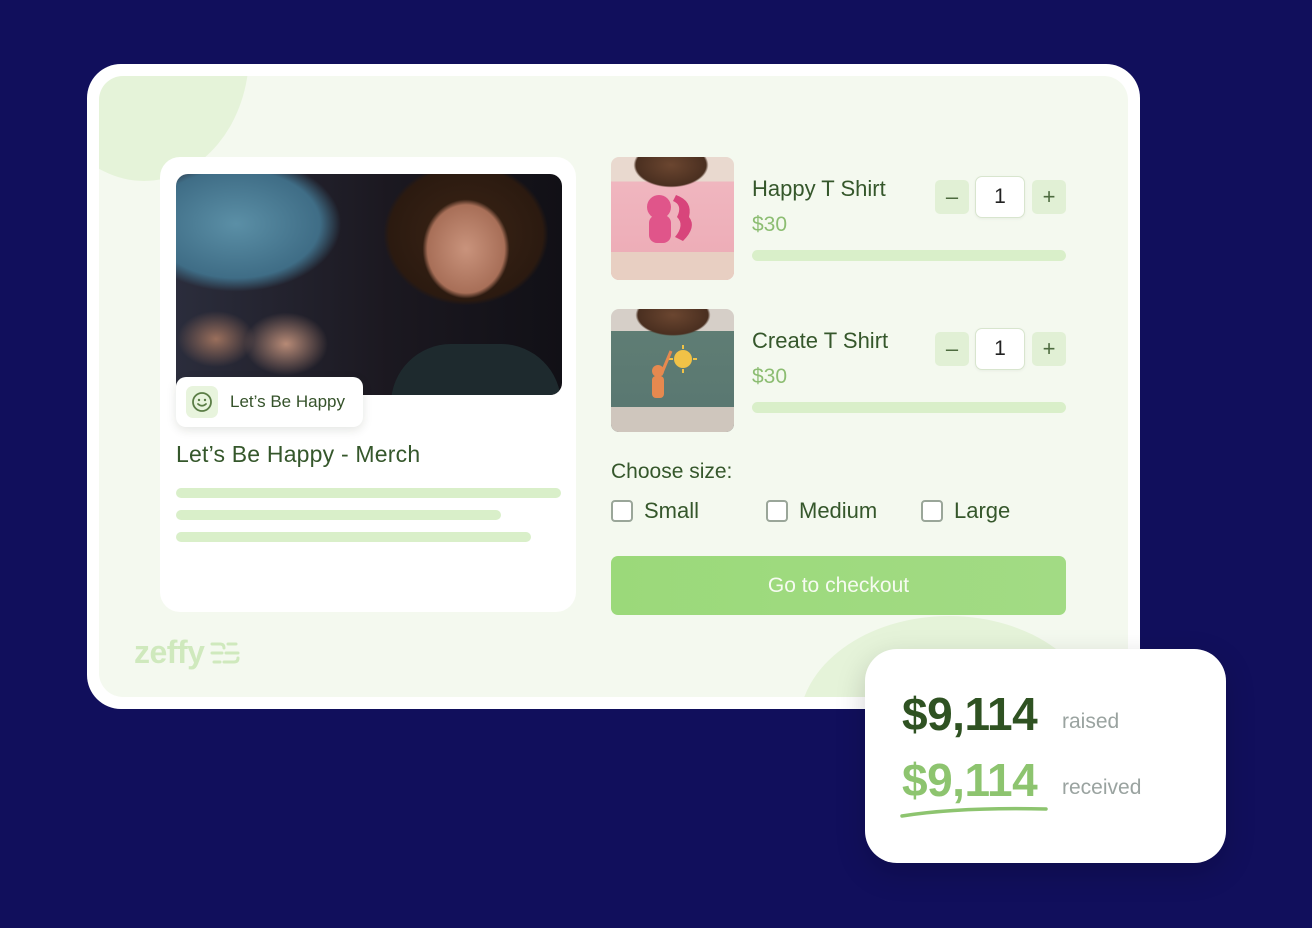  What do you see at coordinates (169, 652) in the screenshot?
I see `brand-name: zeffy` at bounding box center [169, 652].